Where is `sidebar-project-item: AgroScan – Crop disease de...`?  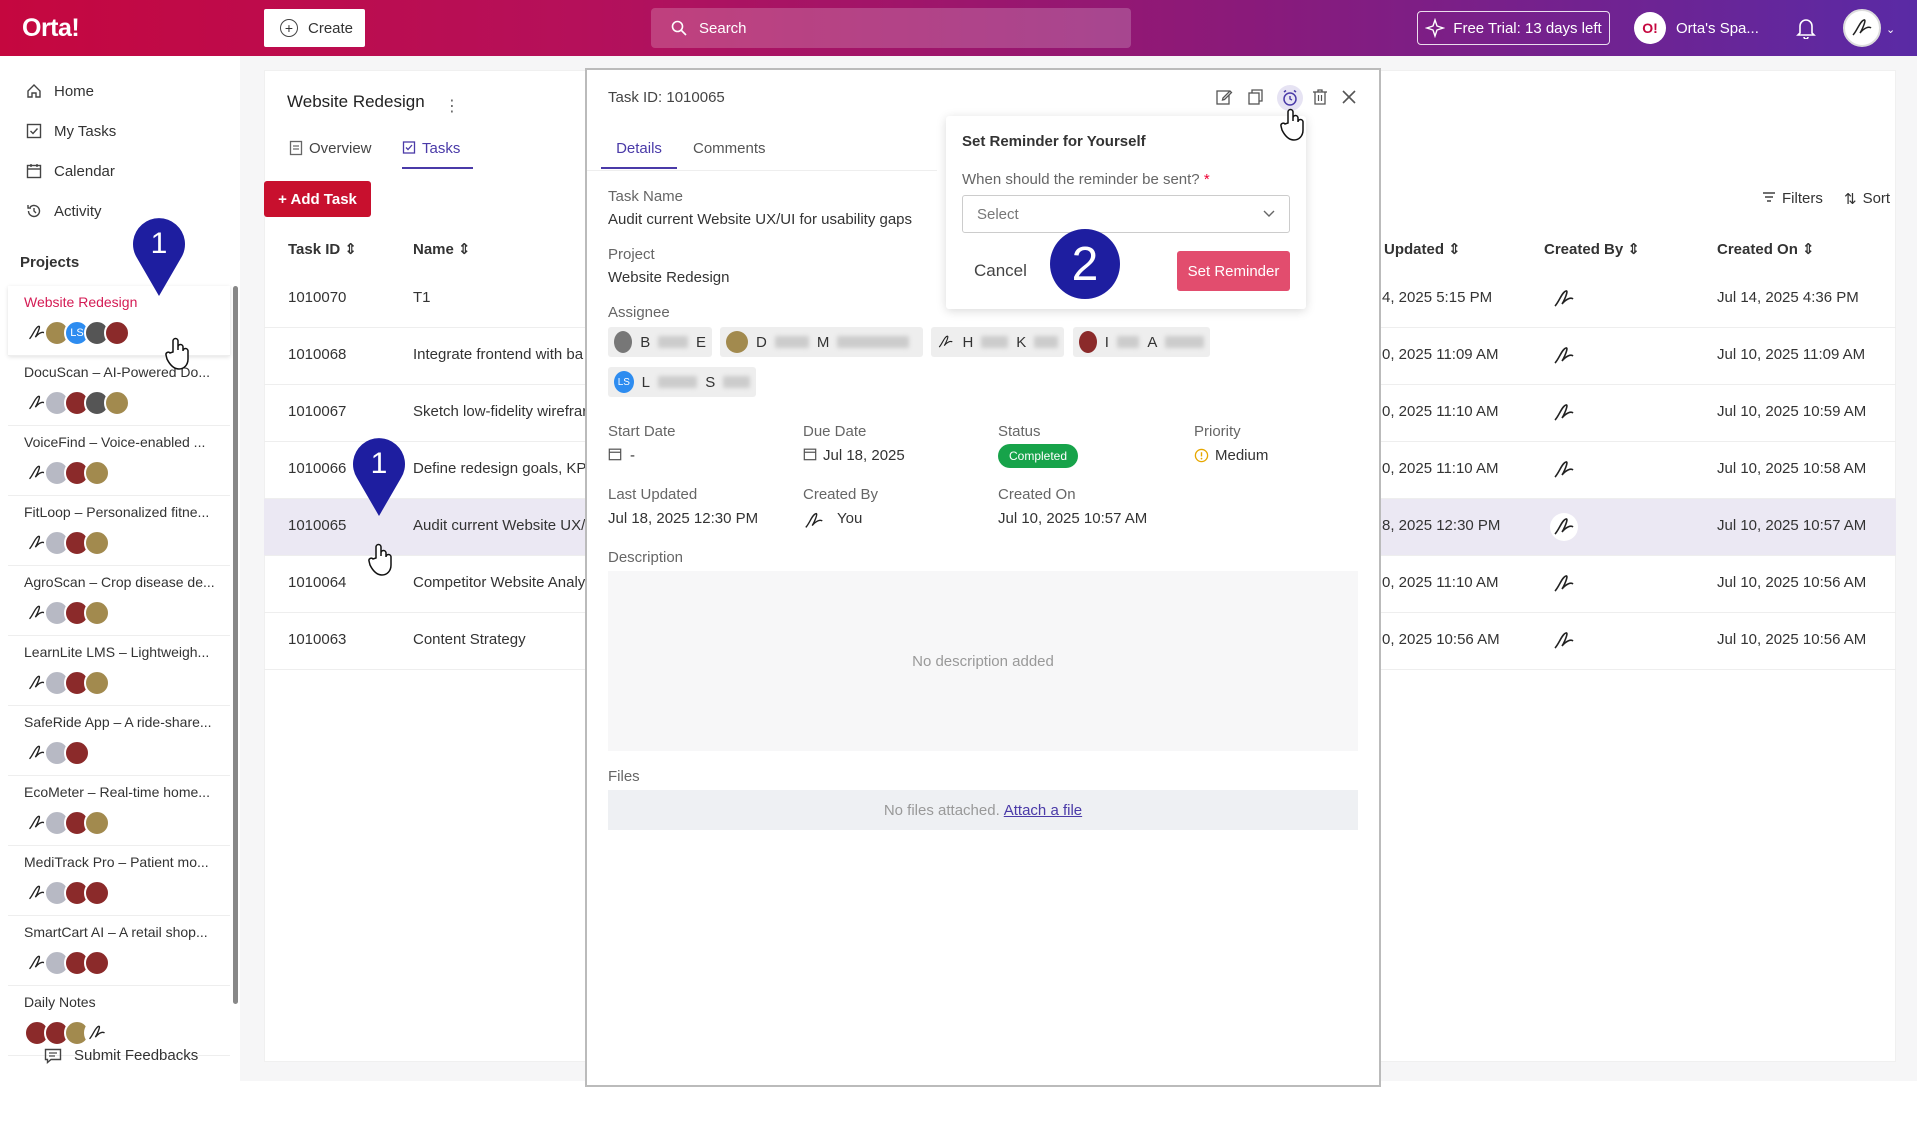 sidebar-project-item: AgroScan – Crop disease de... is located at coordinates (119, 601).